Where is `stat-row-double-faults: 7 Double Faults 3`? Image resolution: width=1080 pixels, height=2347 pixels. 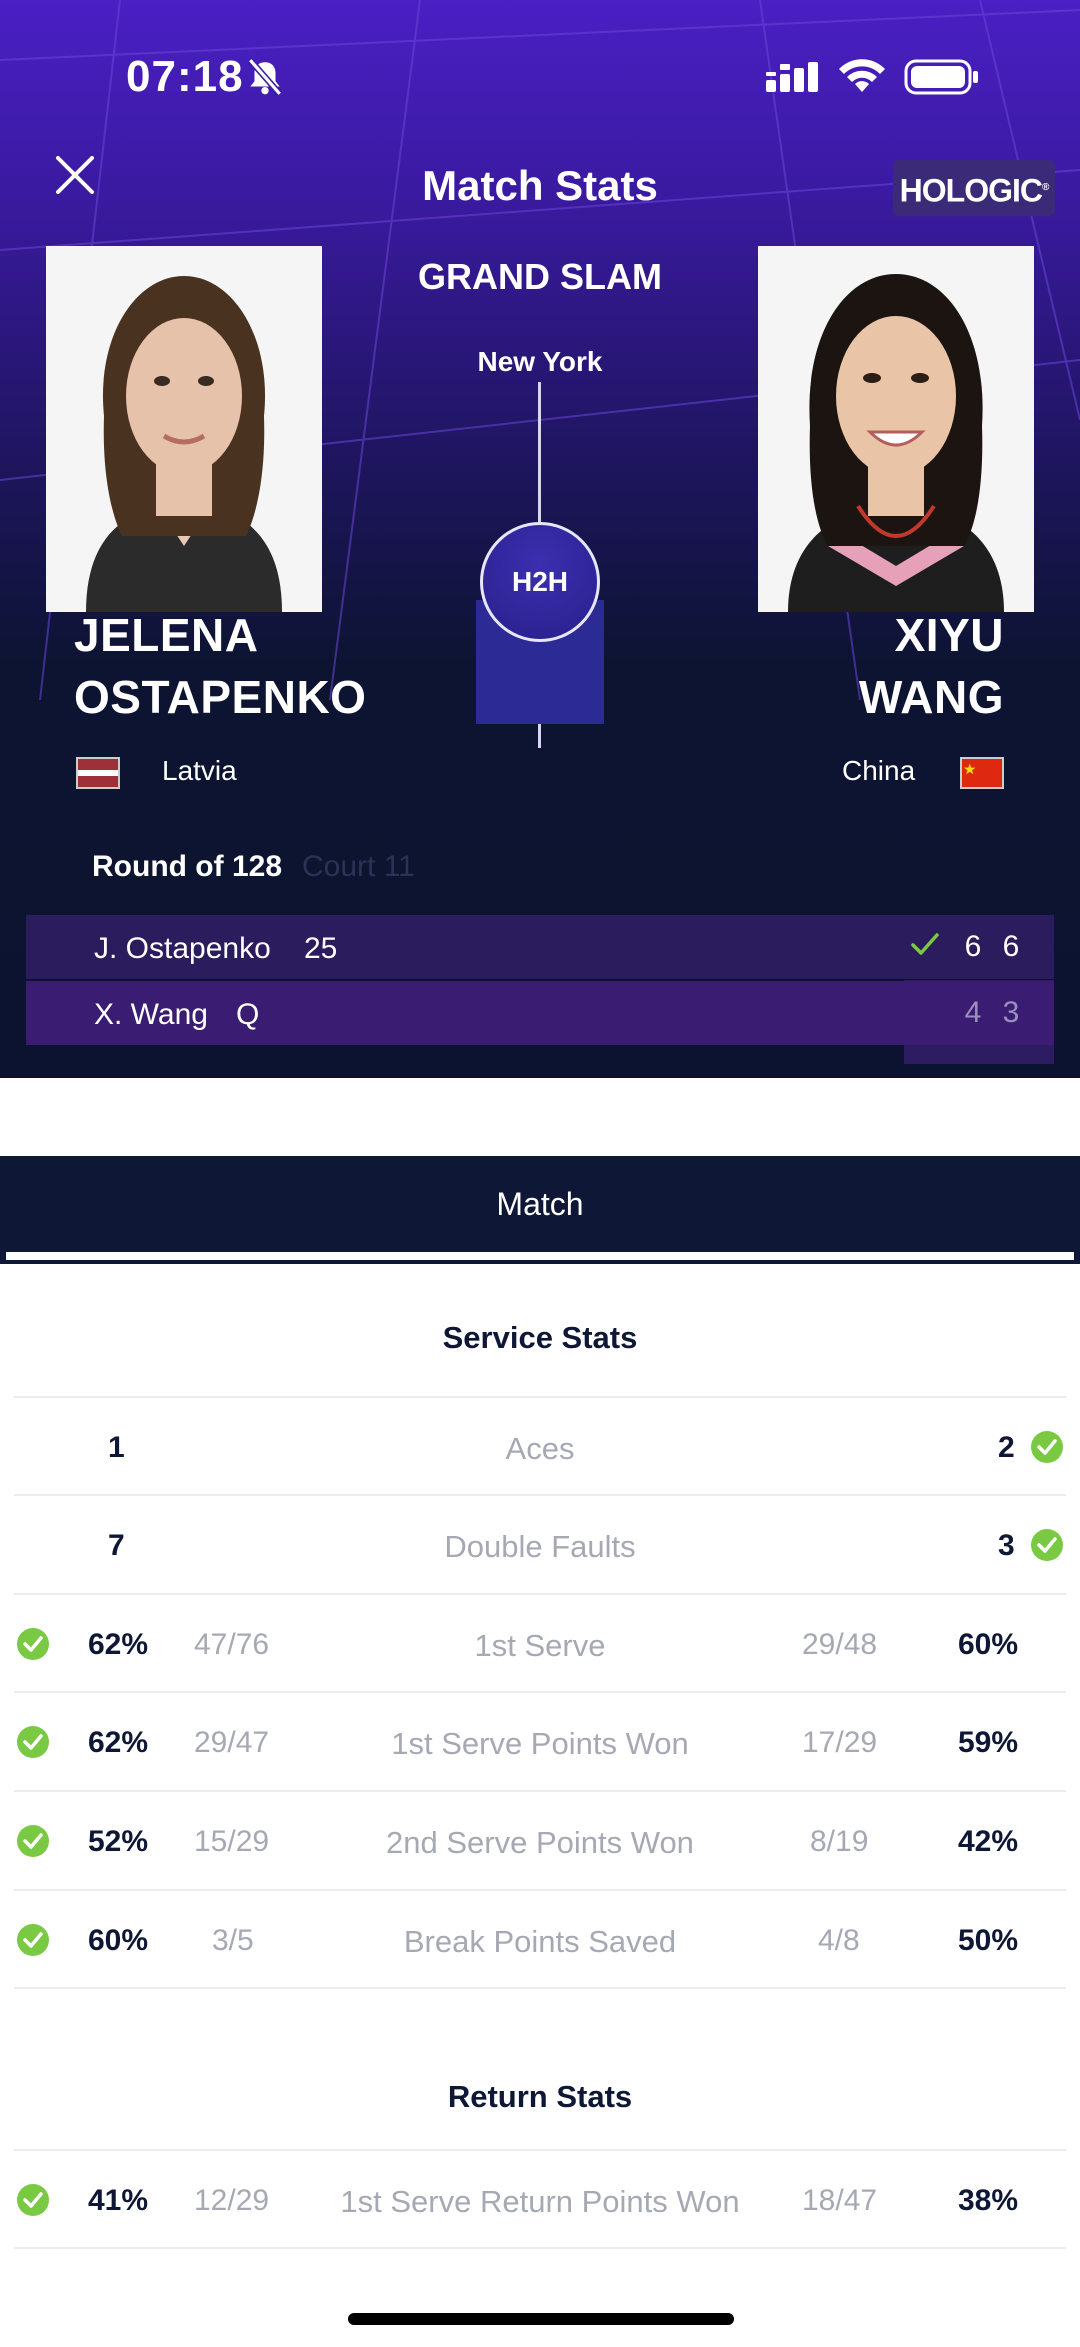 stat-row-double-faults: 7 Double Faults 3 is located at coordinates (540, 1545).